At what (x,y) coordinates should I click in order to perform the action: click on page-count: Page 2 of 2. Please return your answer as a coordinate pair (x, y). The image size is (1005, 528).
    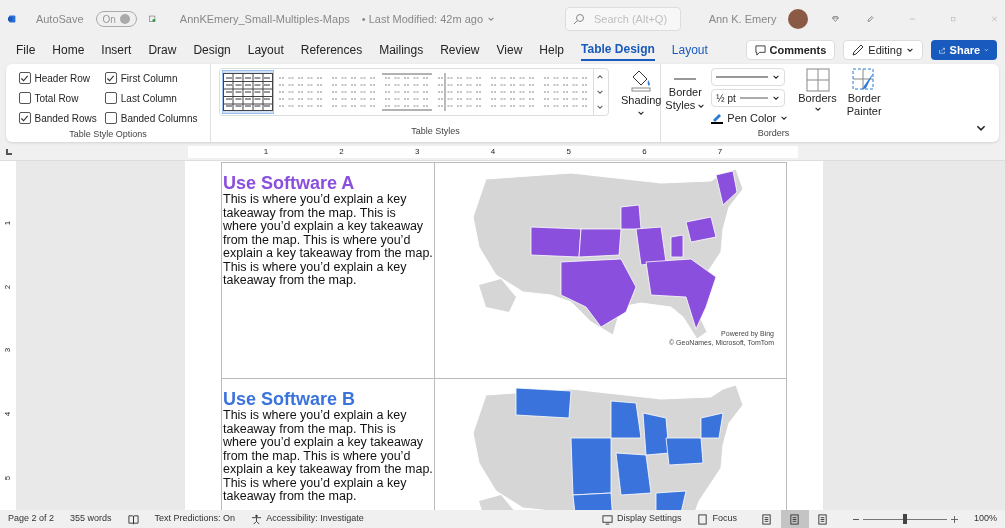
    Looking at the image, I should click on (31, 519).